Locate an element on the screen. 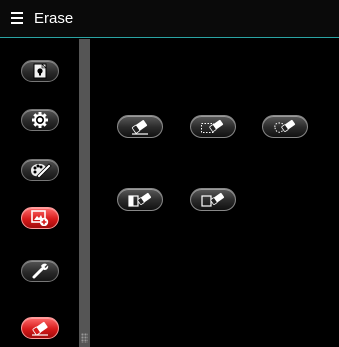  sidebar-item-tools is located at coordinates (40, 271).